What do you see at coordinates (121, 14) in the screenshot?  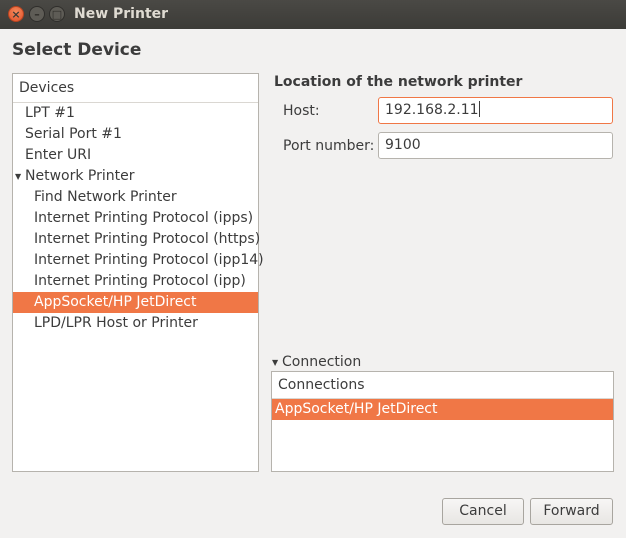 I see `window-title: New Printer` at bounding box center [121, 14].